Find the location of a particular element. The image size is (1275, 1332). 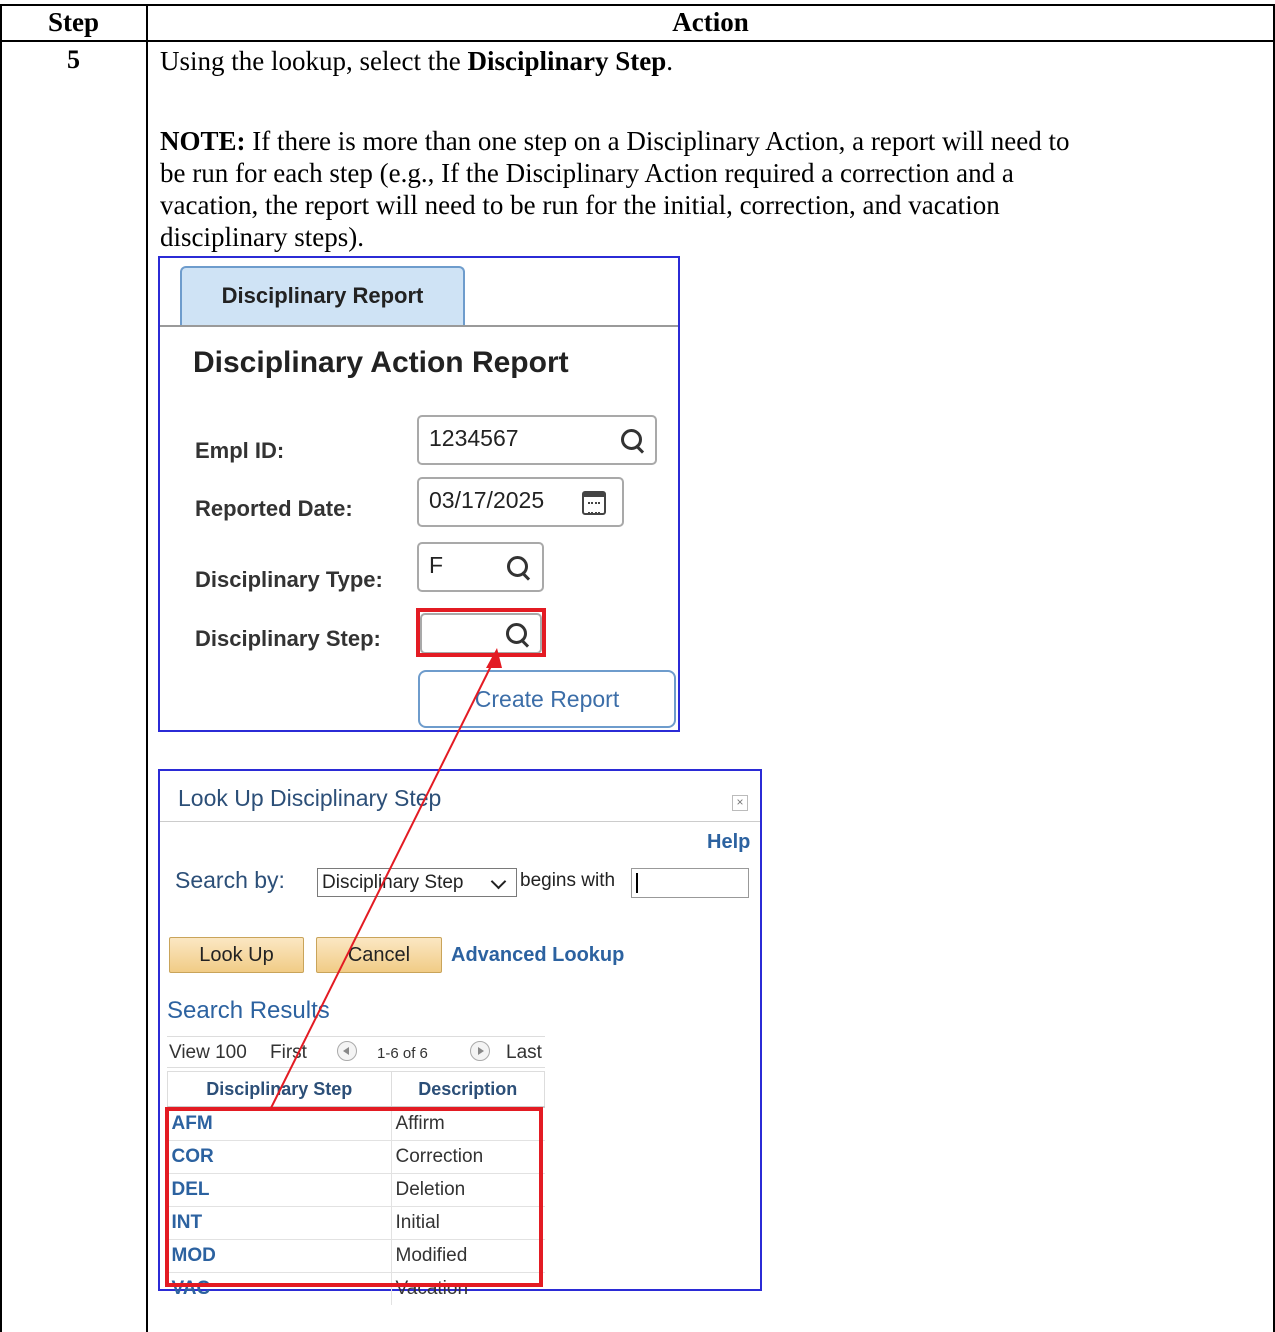

table-header-row: Disciplinary Step Description is located at coordinates (356, 1089).